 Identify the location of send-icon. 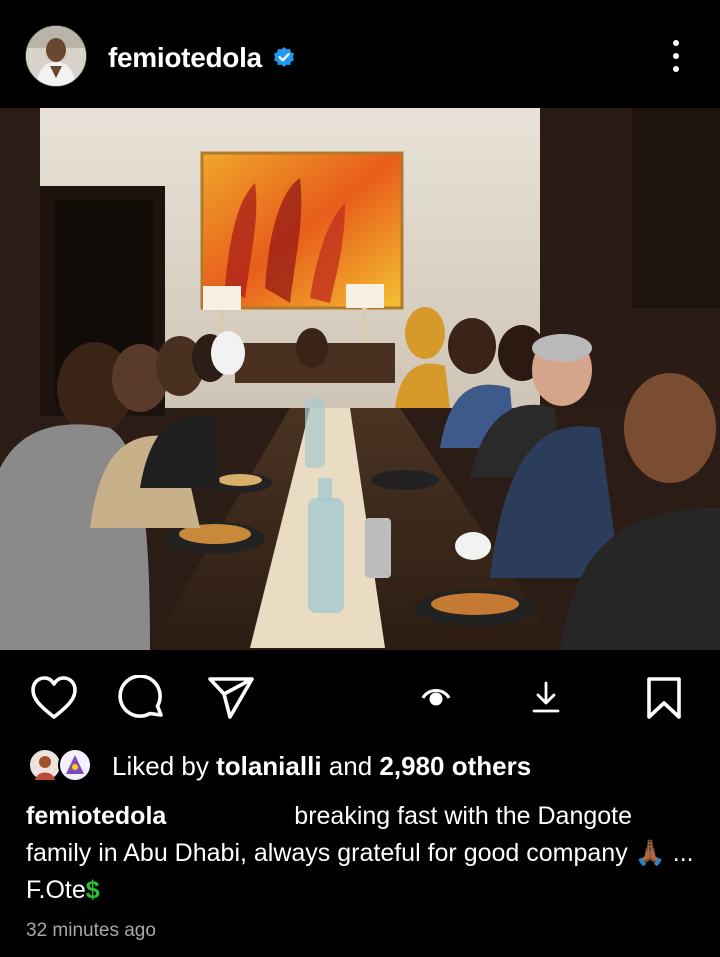
(231, 698).